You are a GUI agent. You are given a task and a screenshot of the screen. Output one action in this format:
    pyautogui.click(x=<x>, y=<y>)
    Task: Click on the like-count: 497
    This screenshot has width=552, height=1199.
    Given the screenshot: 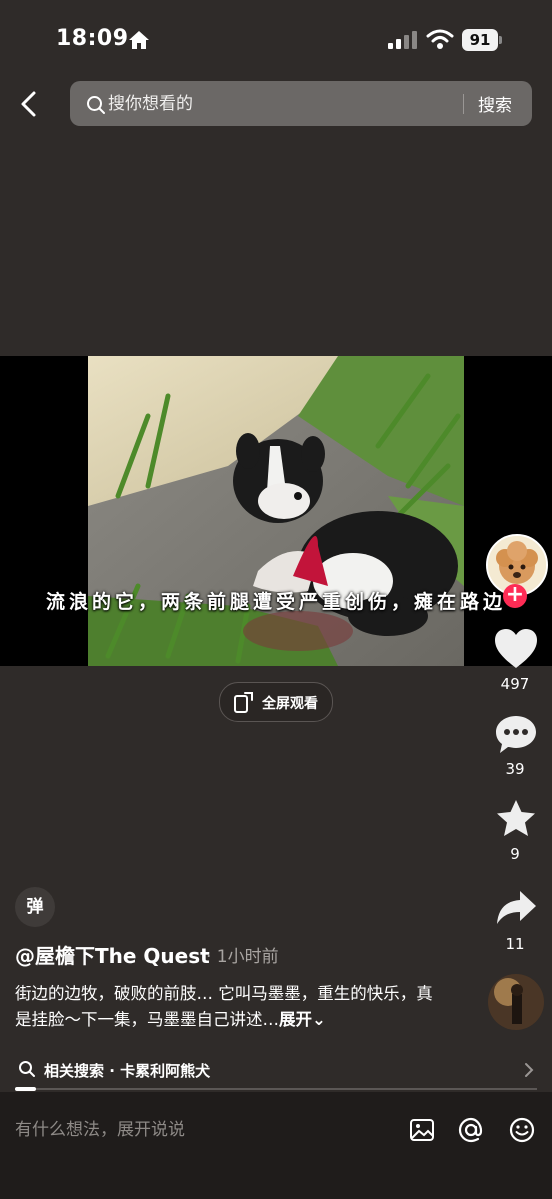 What is the action you would take?
    pyautogui.click(x=515, y=684)
    